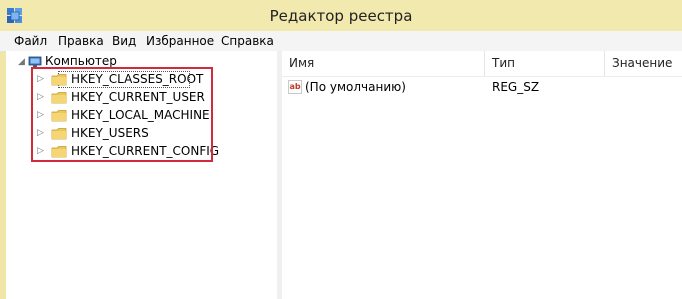 Image resolution: width=682 pixels, height=299 pixels. I want to click on value-name: (По умолчанию), so click(355, 87).